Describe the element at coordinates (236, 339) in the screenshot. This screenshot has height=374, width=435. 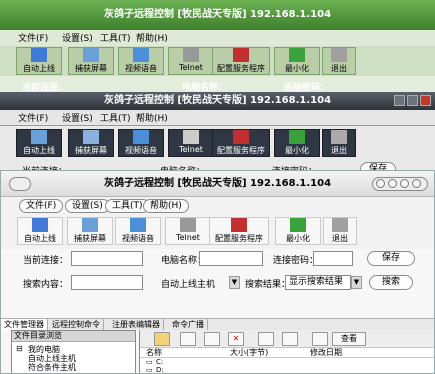
I see `delete-icon: ✕` at that location.